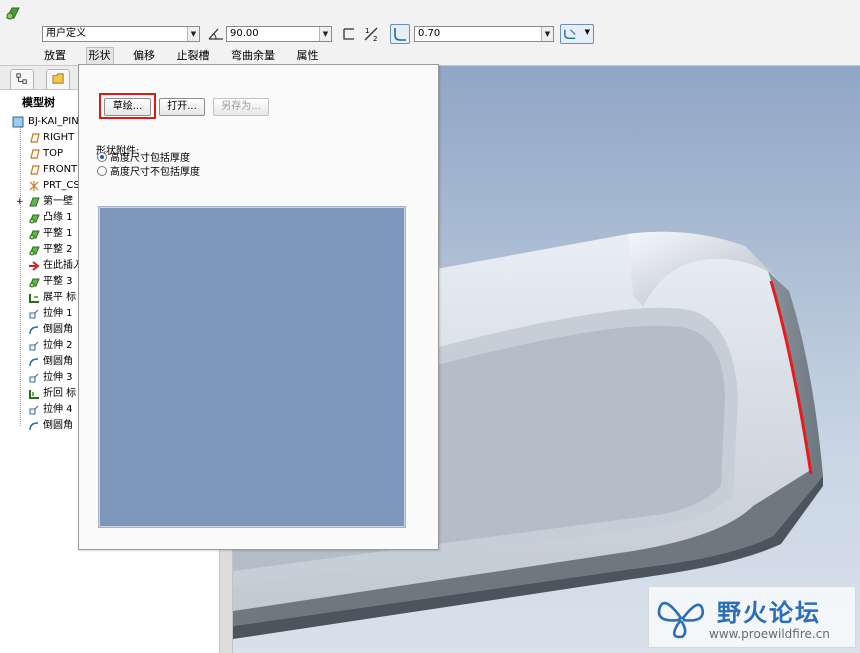  I want to click on tree-item-label: 第一壁, so click(58, 201).